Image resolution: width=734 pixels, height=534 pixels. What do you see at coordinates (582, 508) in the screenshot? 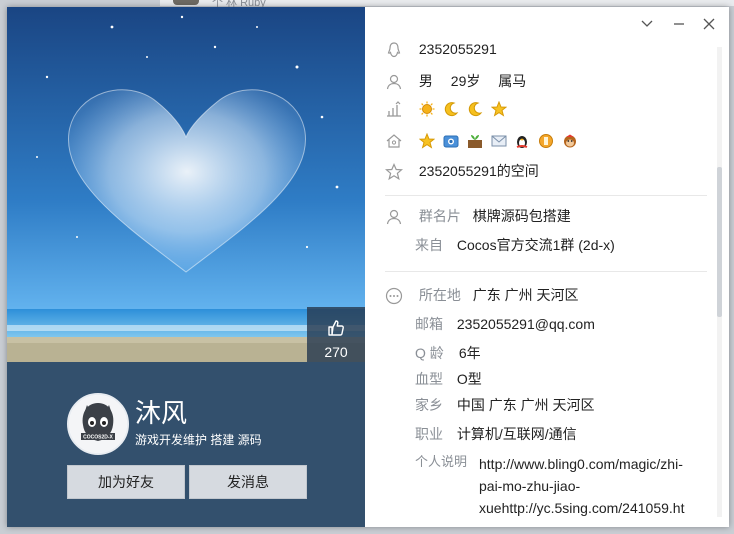
I see `bio-line: xuehttp://yc.5sing.com/241059.ht` at bounding box center [582, 508].